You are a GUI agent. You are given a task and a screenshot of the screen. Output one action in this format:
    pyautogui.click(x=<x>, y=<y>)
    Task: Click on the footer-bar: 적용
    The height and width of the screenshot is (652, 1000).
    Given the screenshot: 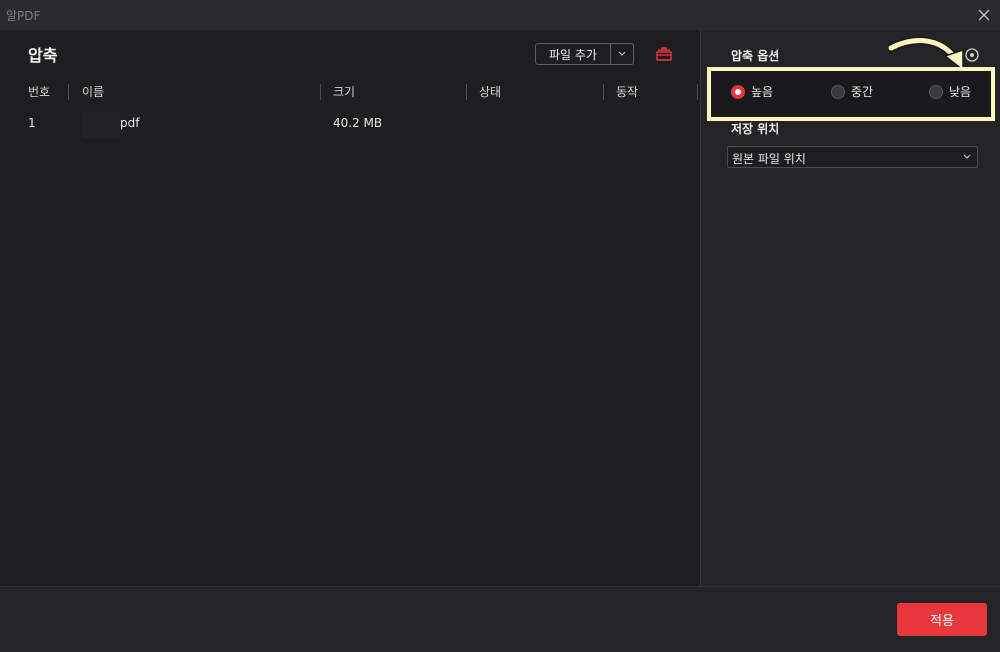 What is the action you would take?
    pyautogui.click(x=500, y=619)
    